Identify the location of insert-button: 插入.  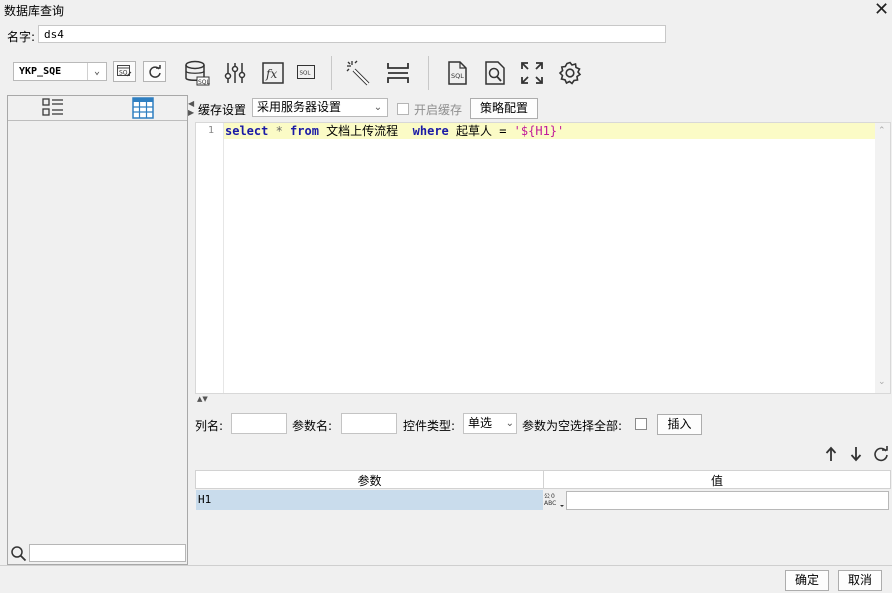
(679, 424).